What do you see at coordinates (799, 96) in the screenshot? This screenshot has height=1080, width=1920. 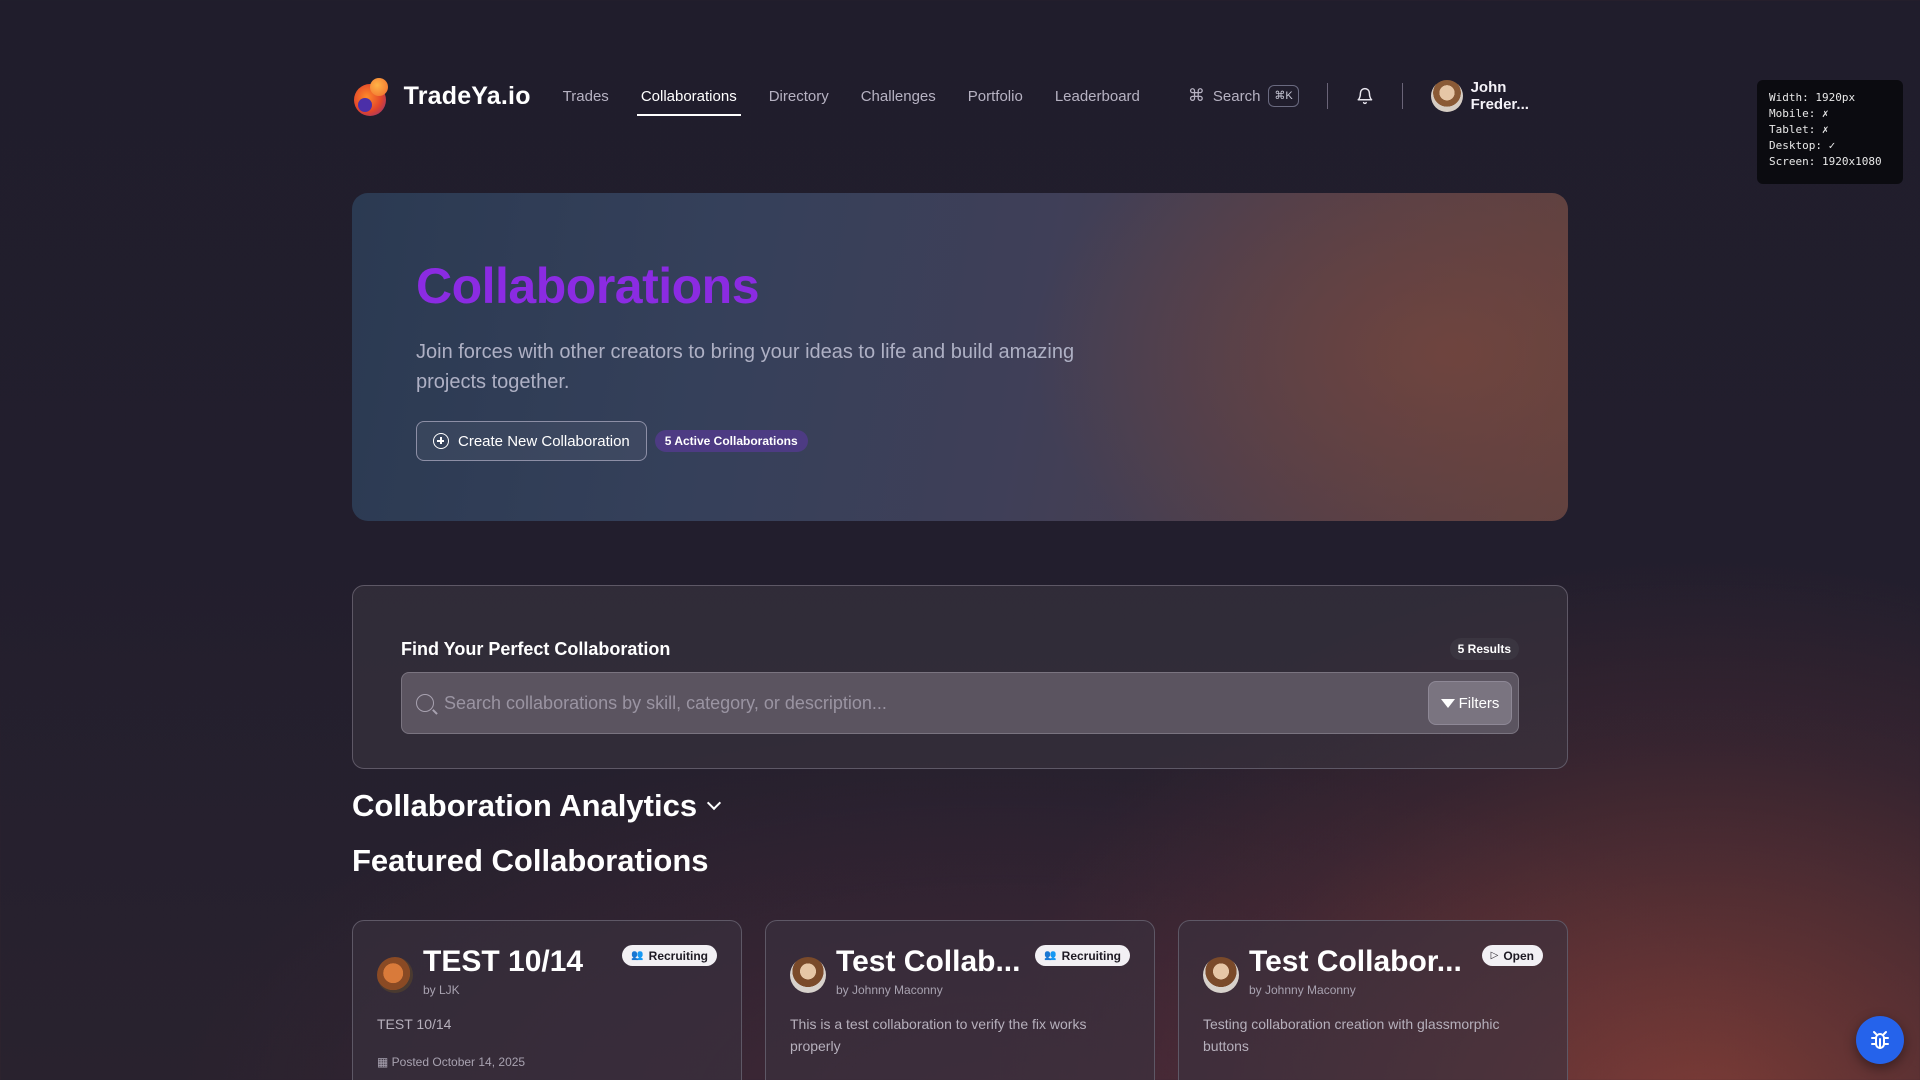 I see `nav-link-directory: Directory` at bounding box center [799, 96].